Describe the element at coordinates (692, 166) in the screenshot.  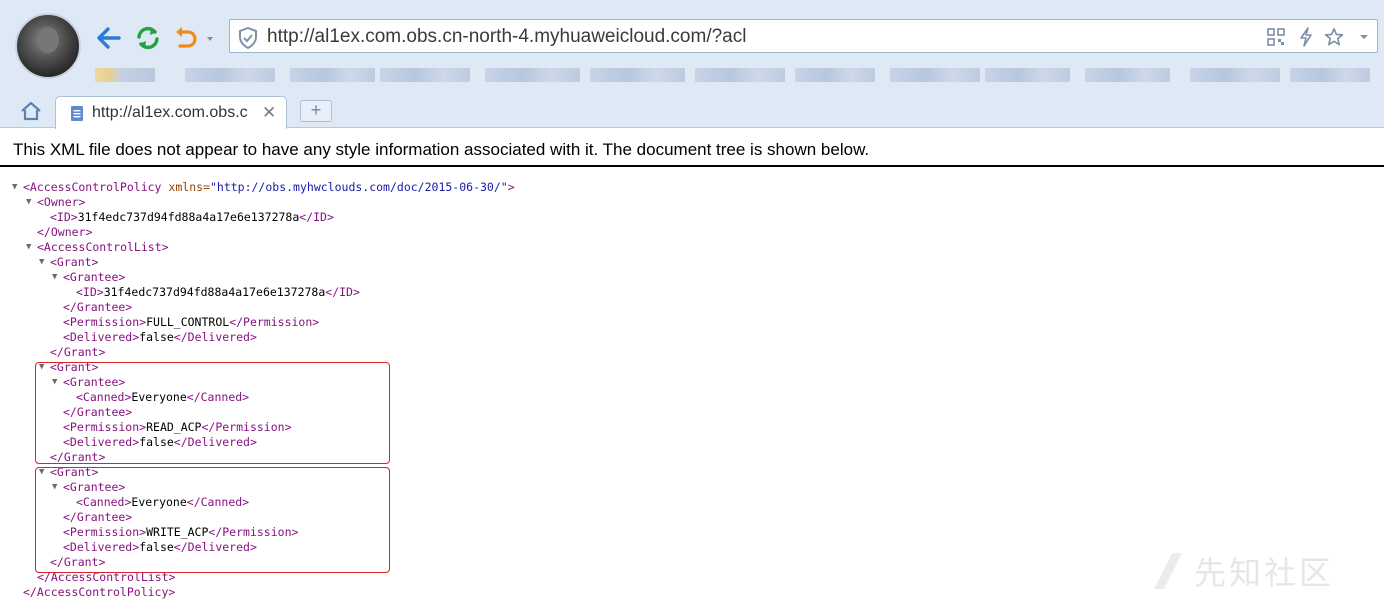
I see `notice-divider` at that location.